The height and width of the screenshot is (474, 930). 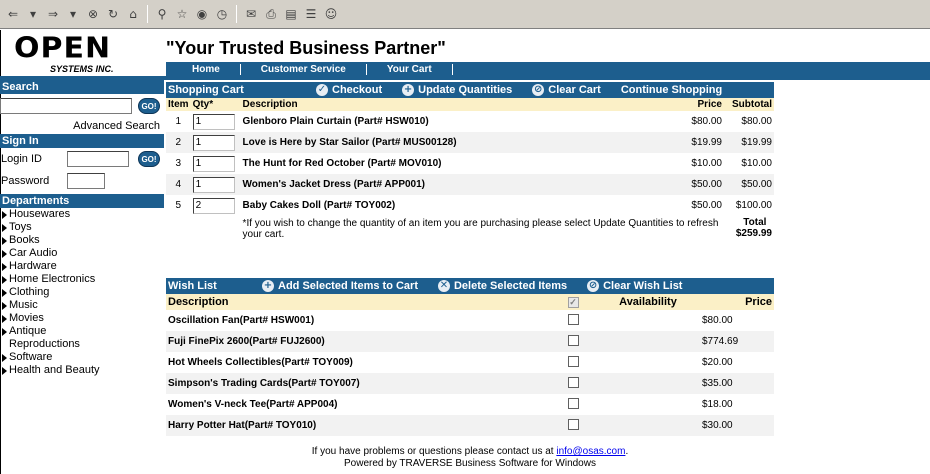 What do you see at coordinates (566, 90) in the screenshot?
I see `clear-cart-button: ⊘ Clear Cart` at bounding box center [566, 90].